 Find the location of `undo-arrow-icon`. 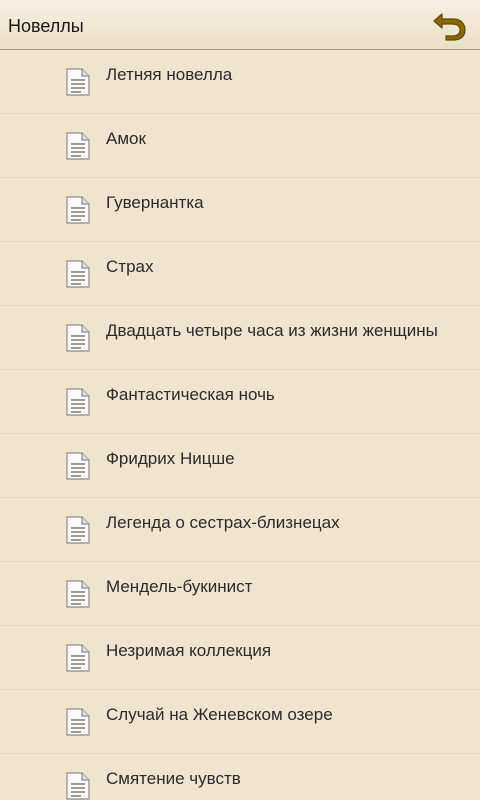

undo-arrow-icon is located at coordinates (449, 27).